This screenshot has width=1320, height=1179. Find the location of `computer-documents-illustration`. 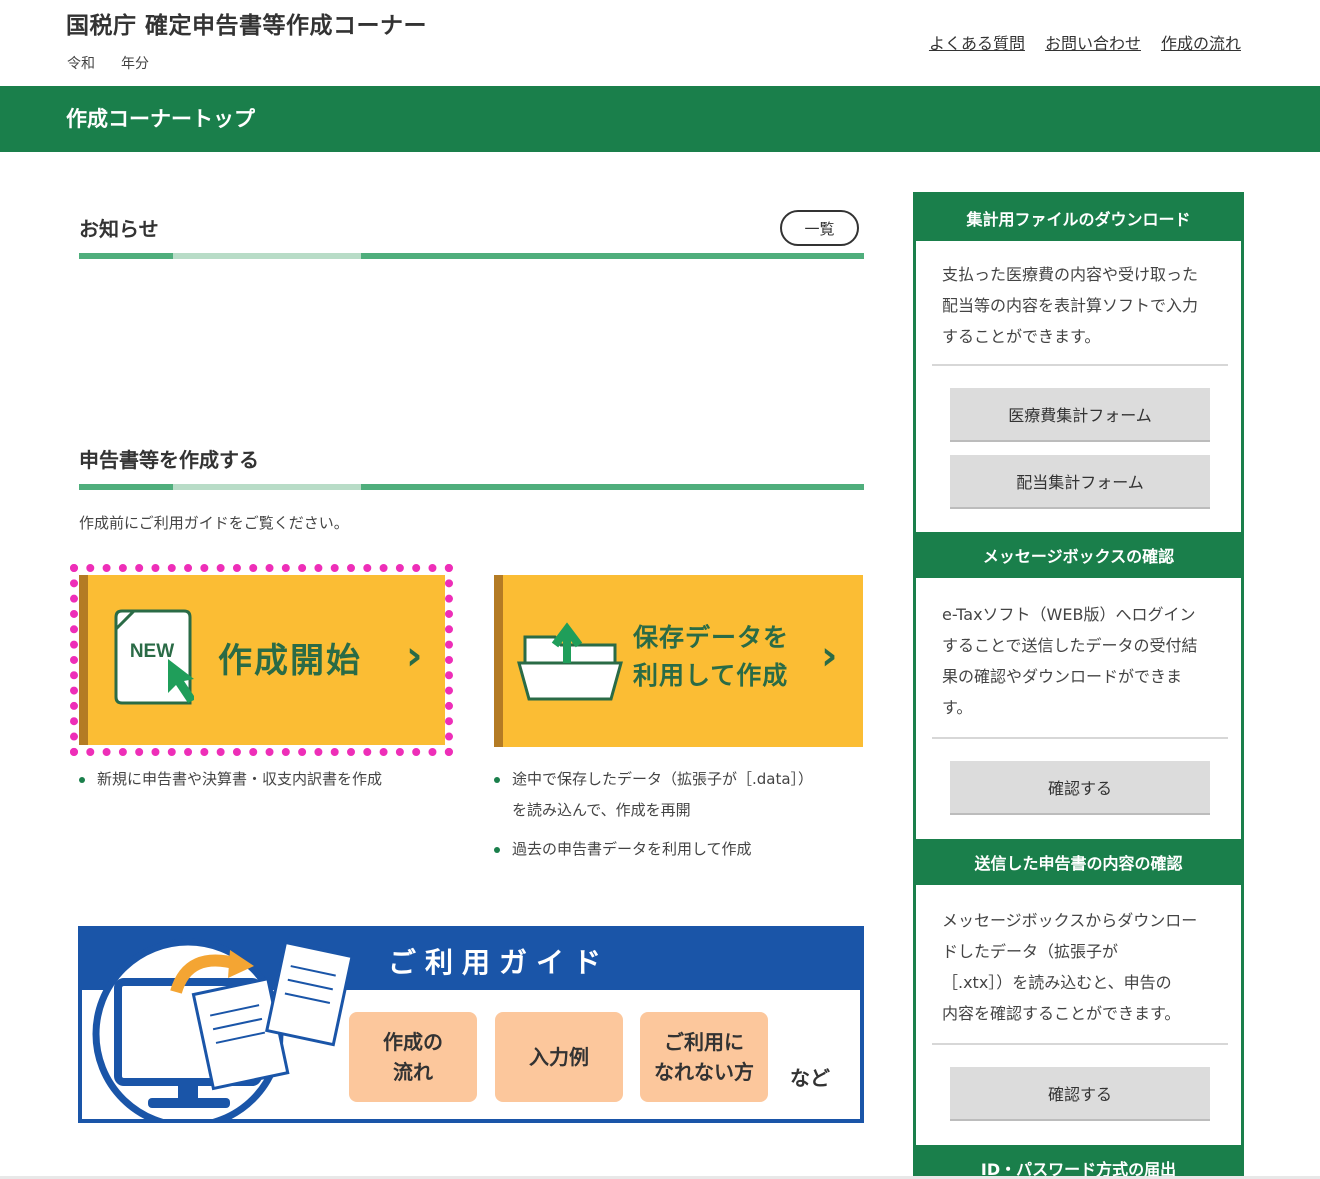

computer-documents-illustration is located at coordinates (223, 1028).